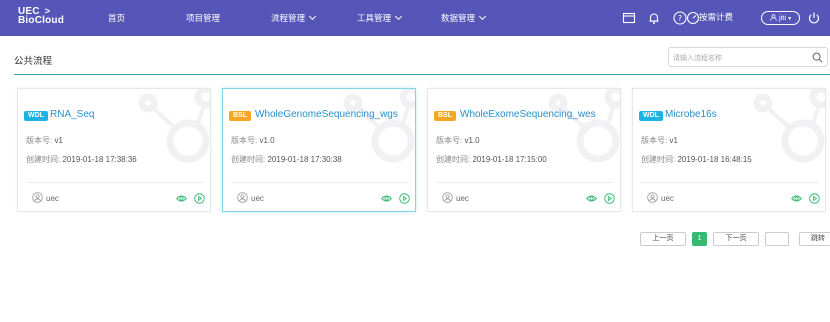 This screenshot has width=830, height=322. I want to click on created-row: 创建时间: 2019-01-18 17:38:36, so click(81, 159).